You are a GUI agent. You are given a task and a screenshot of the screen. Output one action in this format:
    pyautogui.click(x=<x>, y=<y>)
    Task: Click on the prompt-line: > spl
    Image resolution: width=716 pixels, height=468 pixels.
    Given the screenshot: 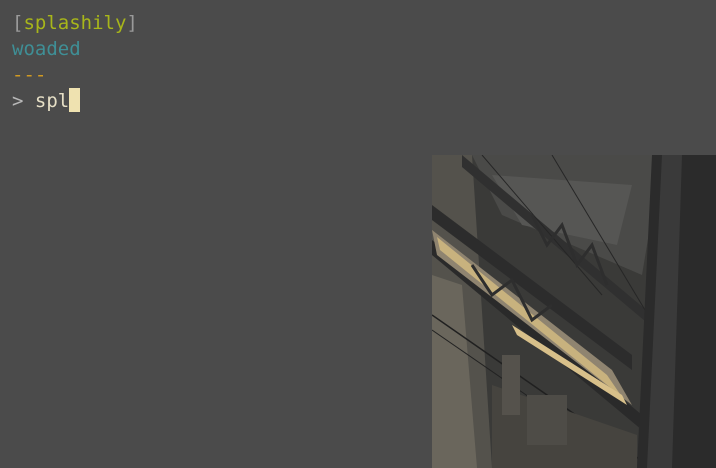 What is the action you would take?
    pyautogui.click(x=75, y=101)
    